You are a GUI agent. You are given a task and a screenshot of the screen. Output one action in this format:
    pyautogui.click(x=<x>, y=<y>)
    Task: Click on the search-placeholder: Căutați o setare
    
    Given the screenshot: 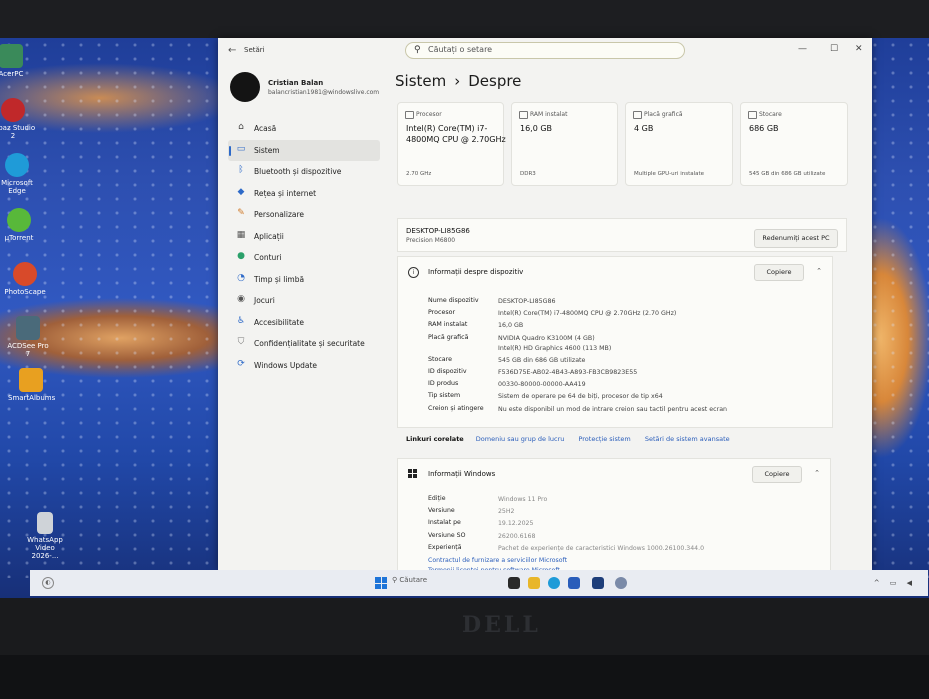 What is the action you would take?
    pyautogui.click(x=460, y=49)
    